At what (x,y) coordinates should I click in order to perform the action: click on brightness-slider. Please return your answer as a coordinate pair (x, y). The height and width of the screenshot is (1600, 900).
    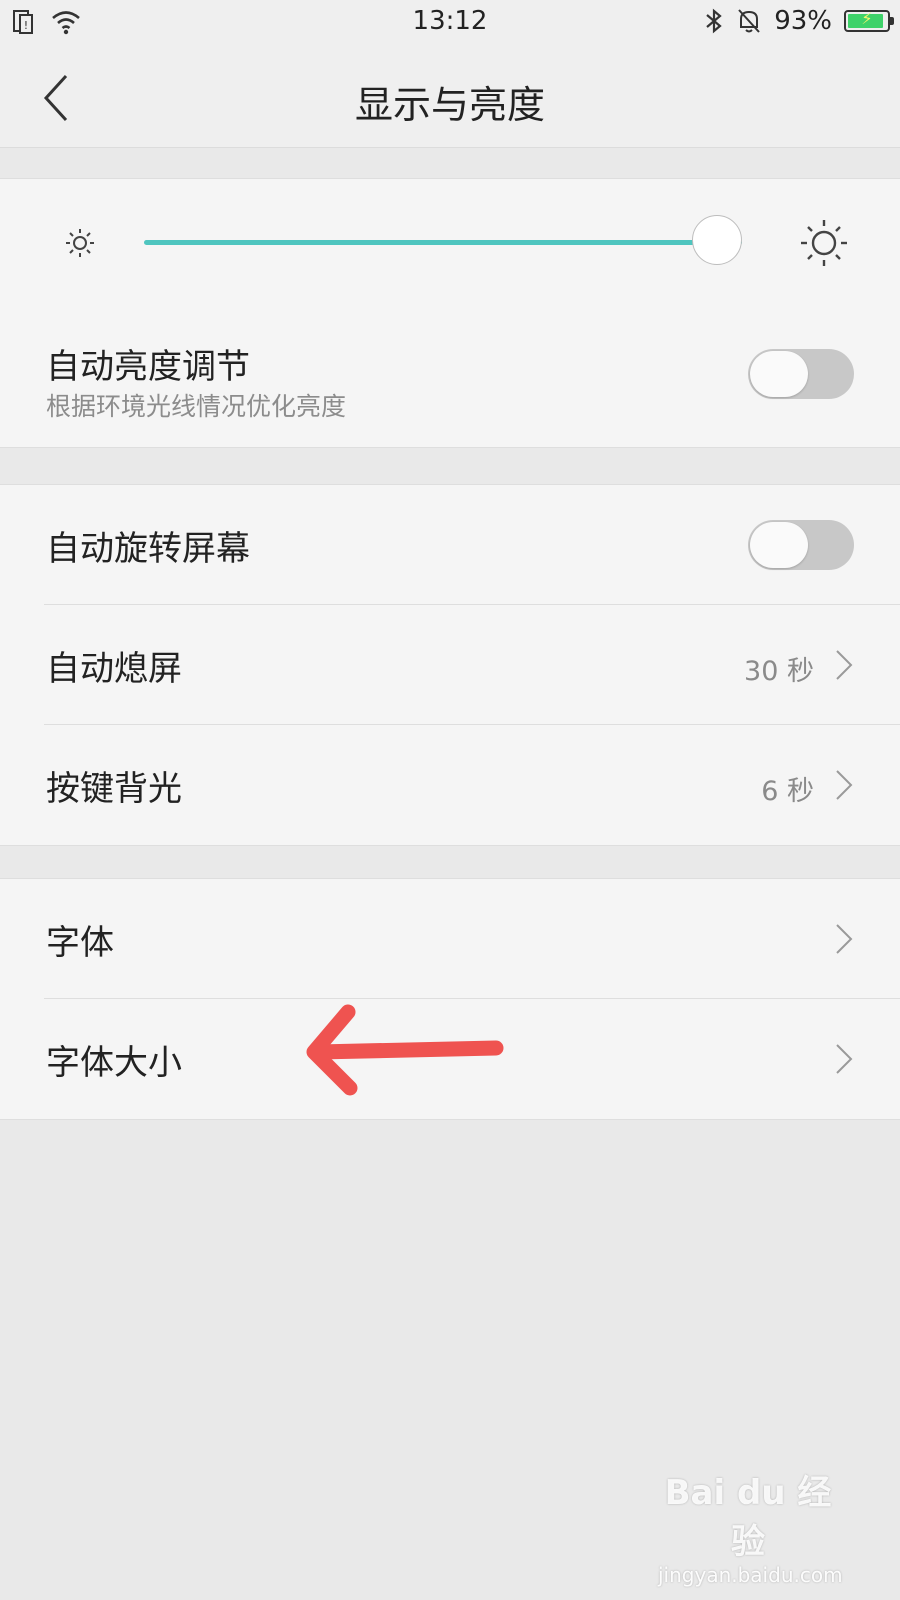
    Looking at the image, I should click on (455, 243).